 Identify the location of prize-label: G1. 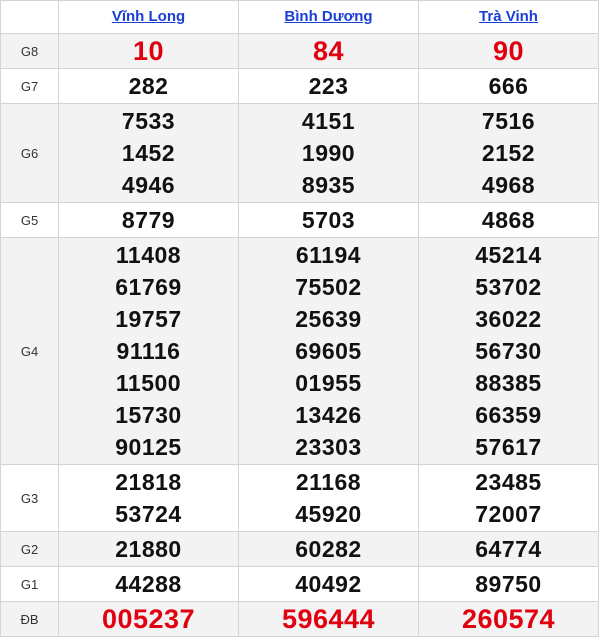
(29, 584).